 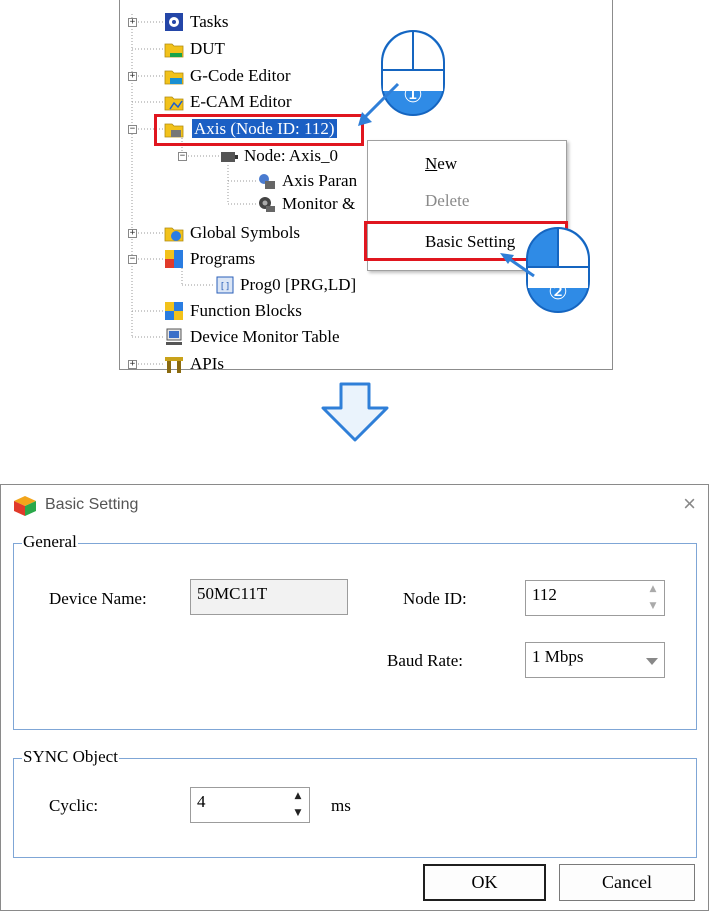 I want to click on cyclic-spinbox: 4 ▲ ▼, so click(x=250, y=805).